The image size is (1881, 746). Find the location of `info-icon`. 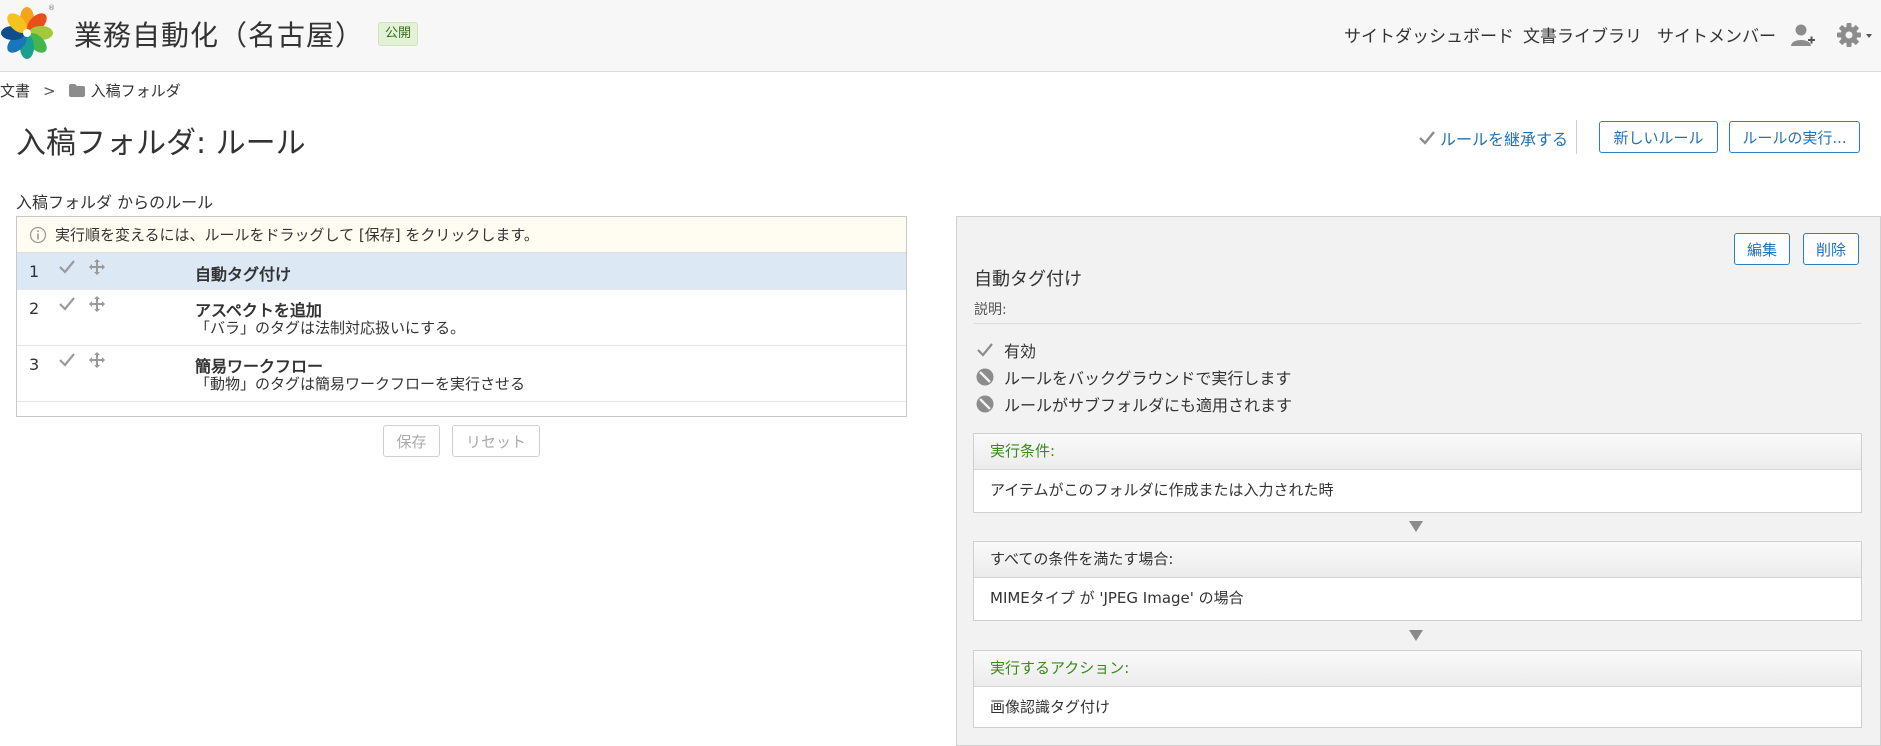

info-icon is located at coordinates (38, 234).